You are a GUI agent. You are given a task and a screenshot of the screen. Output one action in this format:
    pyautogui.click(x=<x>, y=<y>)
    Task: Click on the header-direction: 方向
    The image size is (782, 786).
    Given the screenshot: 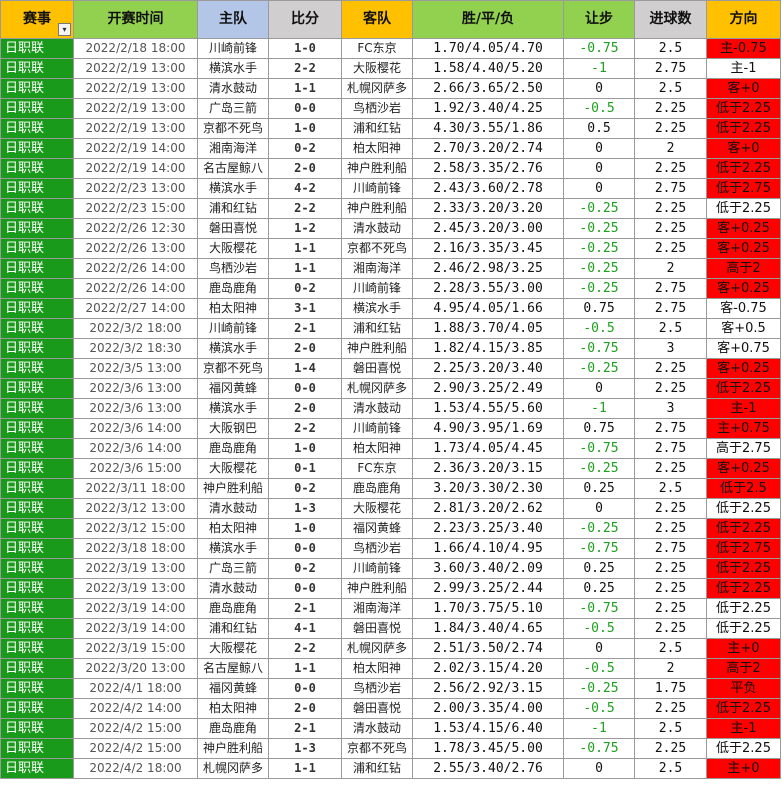 What is the action you would take?
    pyautogui.click(x=743, y=19)
    